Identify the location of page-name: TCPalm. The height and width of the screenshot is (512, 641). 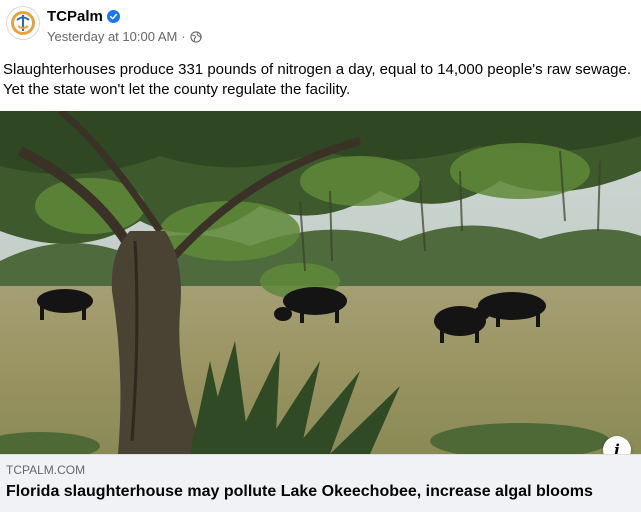
(83, 16).